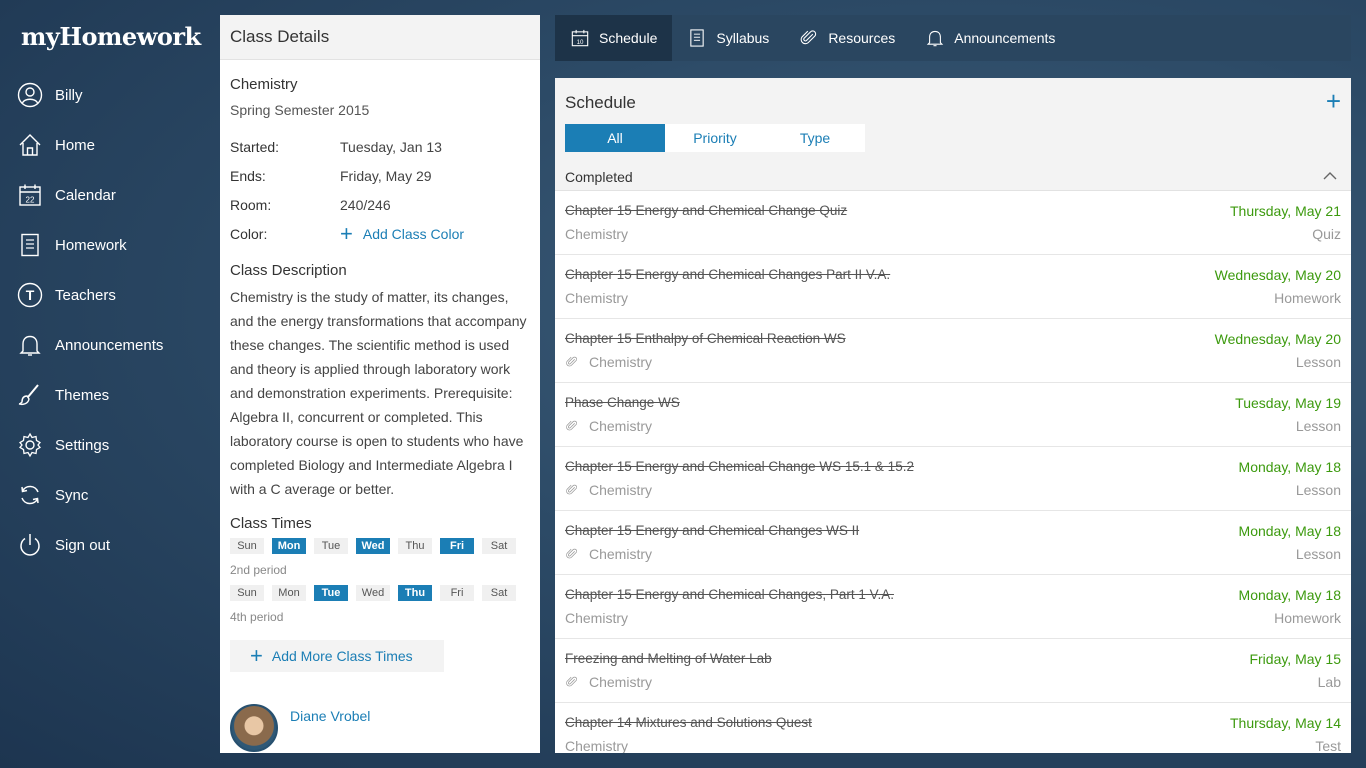 This screenshot has width=1366, height=768. Describe the element at coordinates (380, 728) in the screenshot. I see `teacher-entry: Diane Vrobel` at that location.